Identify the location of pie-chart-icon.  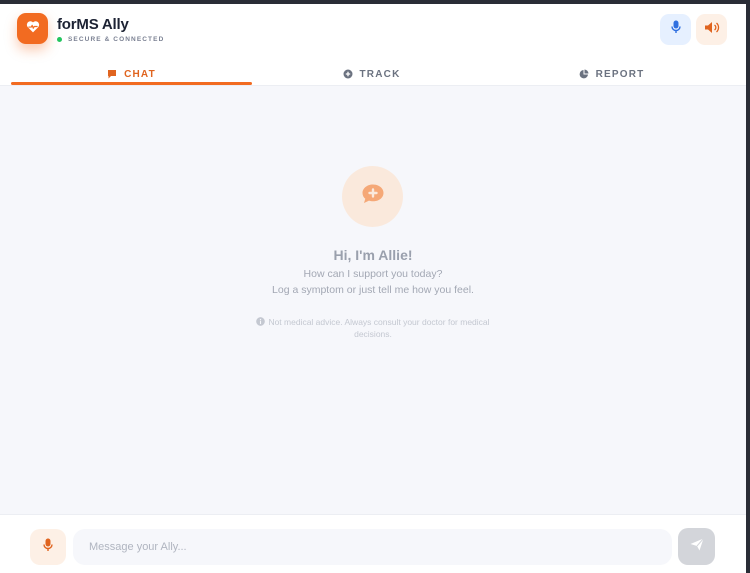
(584, 74).